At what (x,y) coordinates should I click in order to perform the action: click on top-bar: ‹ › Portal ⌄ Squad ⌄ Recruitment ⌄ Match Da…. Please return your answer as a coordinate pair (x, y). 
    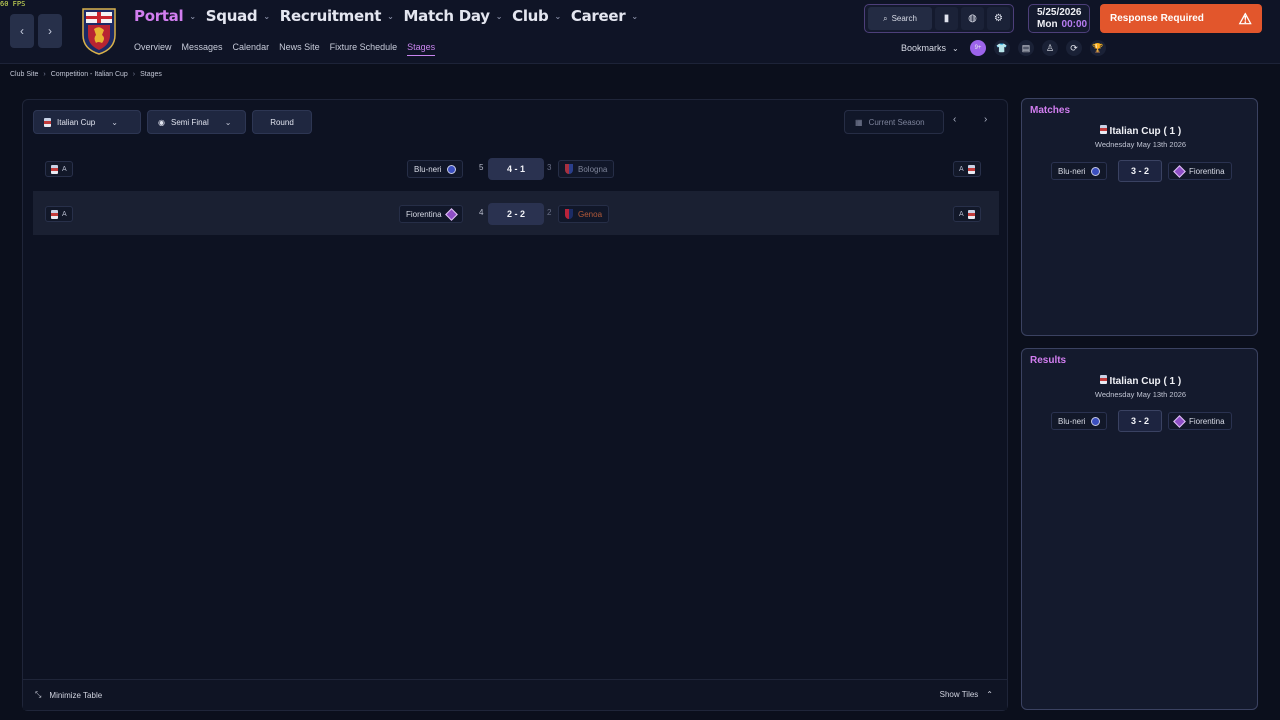
    Looking at the image, I should click on (640, 32).